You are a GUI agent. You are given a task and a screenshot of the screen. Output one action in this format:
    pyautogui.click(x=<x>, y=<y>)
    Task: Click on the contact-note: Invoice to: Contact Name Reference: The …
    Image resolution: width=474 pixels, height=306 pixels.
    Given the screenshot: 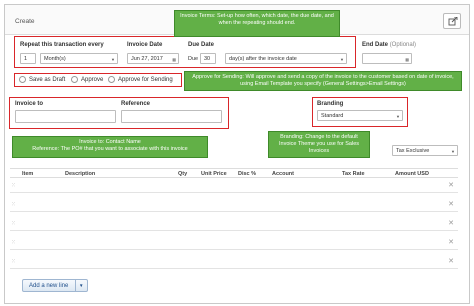 What is the action you would take?
    pyautogui.click(x=110, y=147)
    